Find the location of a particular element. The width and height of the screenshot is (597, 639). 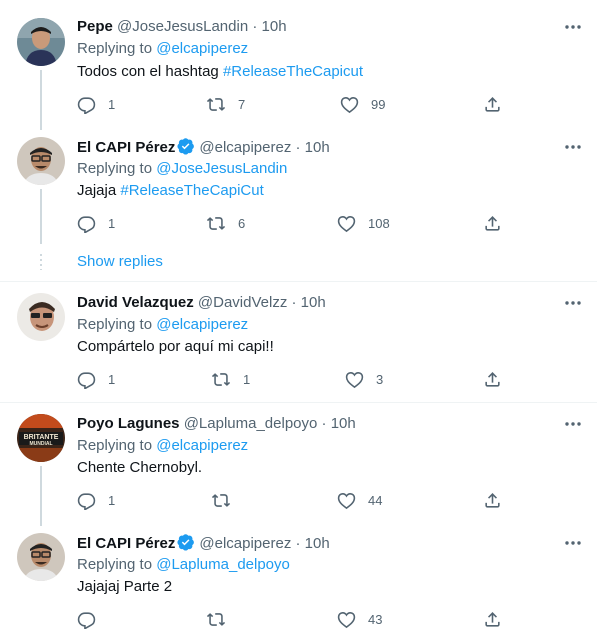

tweet-text: Compártelo por aquí mi capi!! is located at coordinates (175, 347).